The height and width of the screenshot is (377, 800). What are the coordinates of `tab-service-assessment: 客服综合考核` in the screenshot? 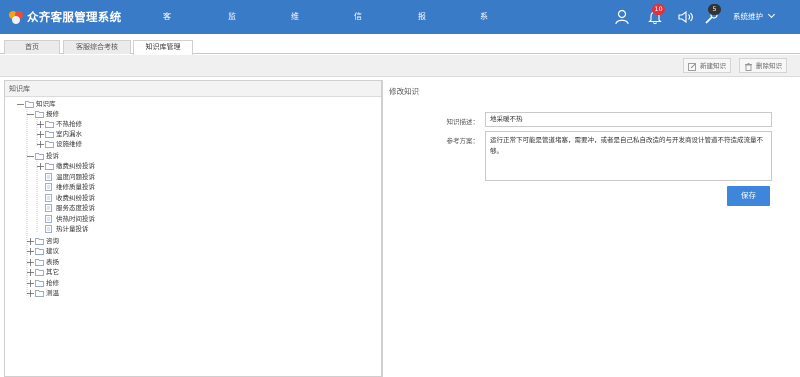 It's located at (97, 47).